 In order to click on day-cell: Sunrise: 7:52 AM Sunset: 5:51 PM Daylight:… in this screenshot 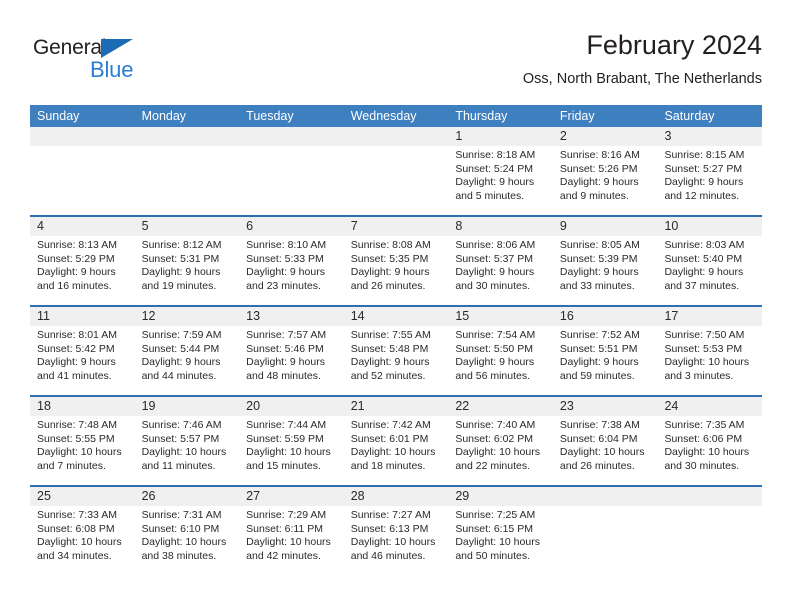, I will do `click(605, 360)`.